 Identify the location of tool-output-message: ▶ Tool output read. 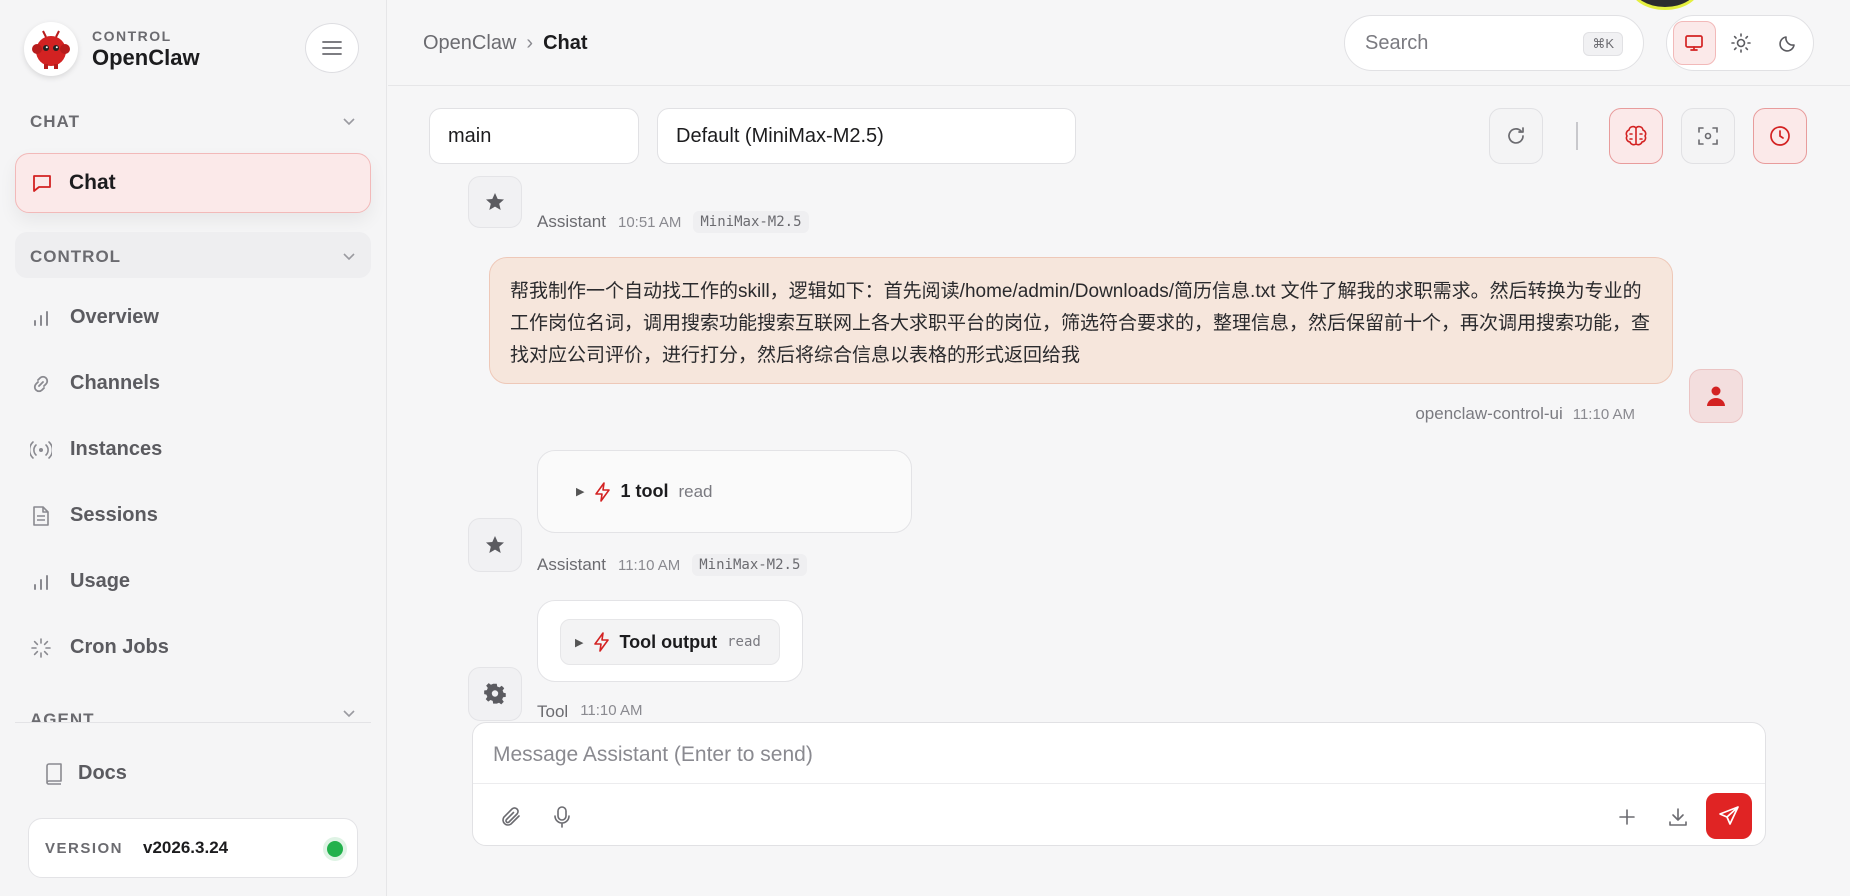
(670, 641).